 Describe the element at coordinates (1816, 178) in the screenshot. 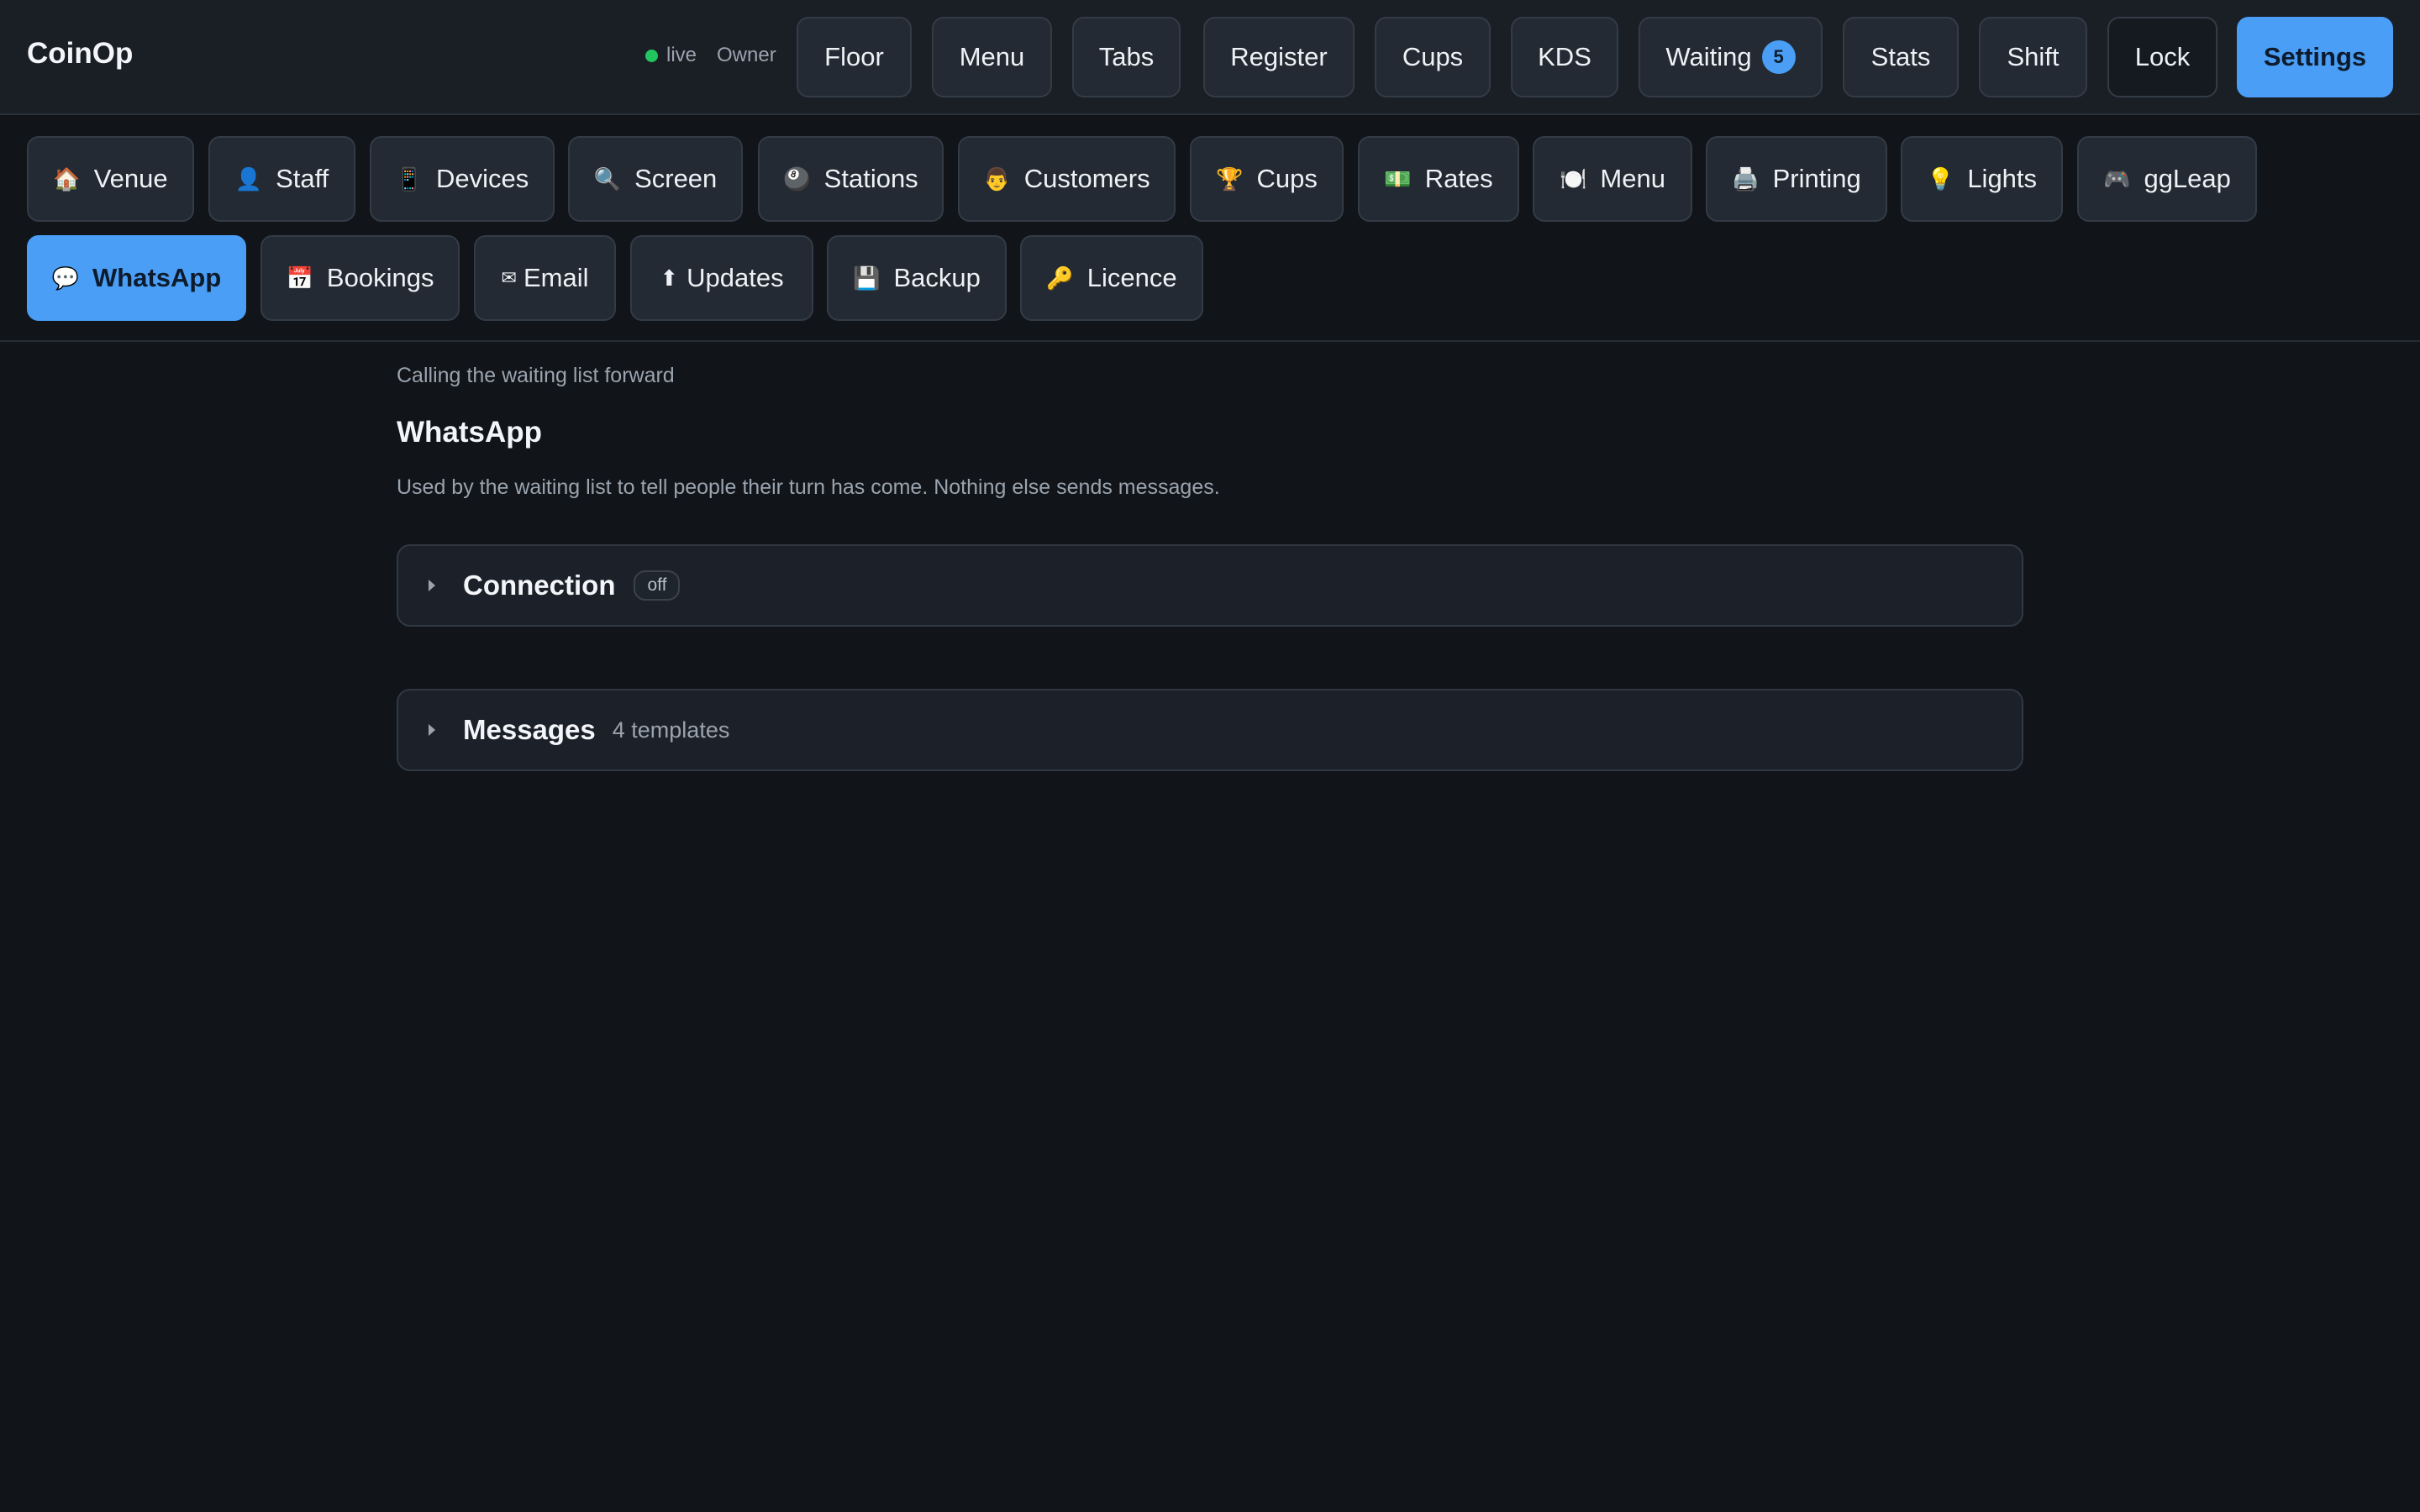

I see `tab-printing-label: Printing` at that location.